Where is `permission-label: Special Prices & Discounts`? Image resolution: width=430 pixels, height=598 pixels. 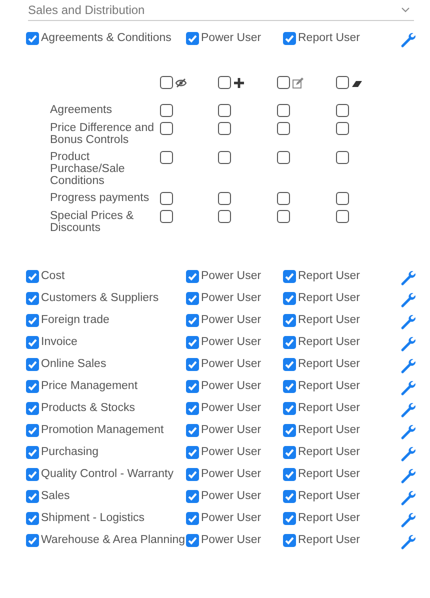
permission-label: Special Prices & Discounts is located at coordinates (92, 222).